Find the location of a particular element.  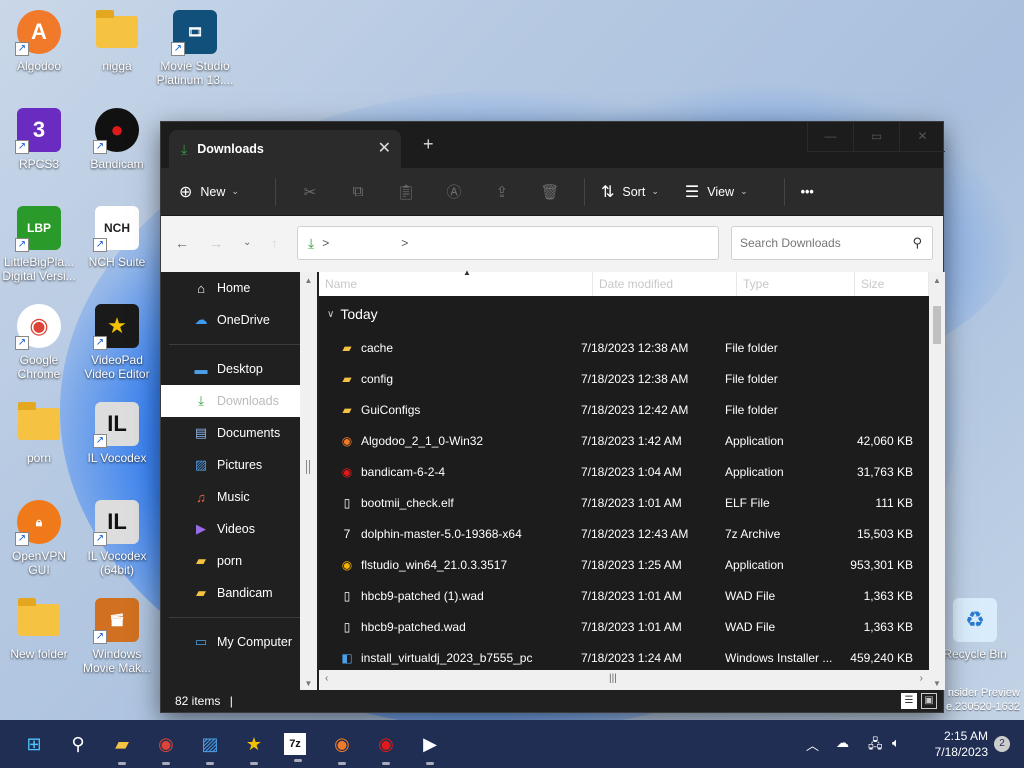

sort-button: ⇅ Sort ⌄ is located at coordinates (630, 192).